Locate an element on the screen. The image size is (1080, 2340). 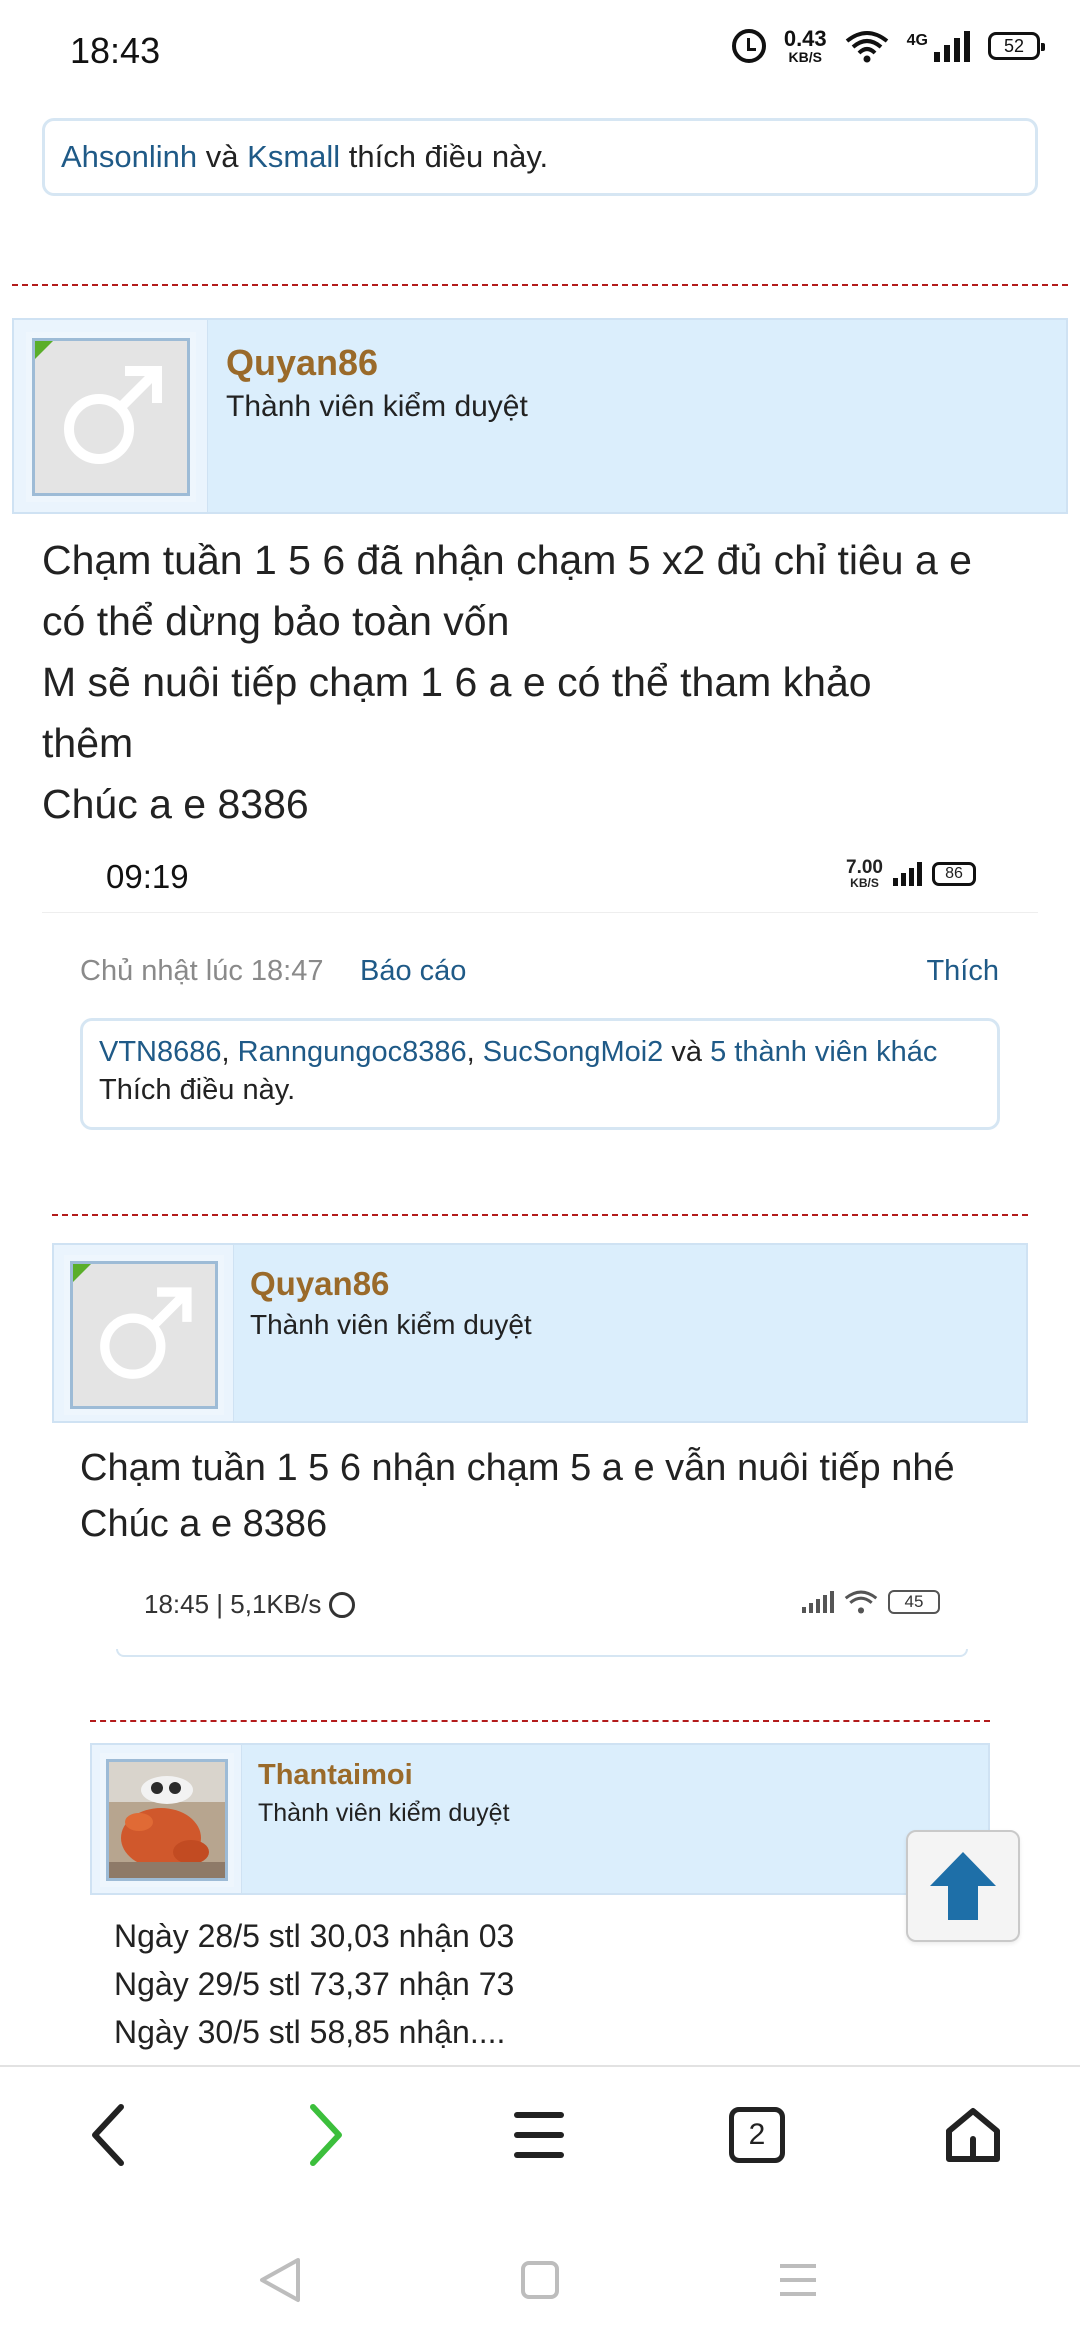
post-line: Ngày 28/5 stl 30,03 nhận 03 is located at coordinates (314, 1936).